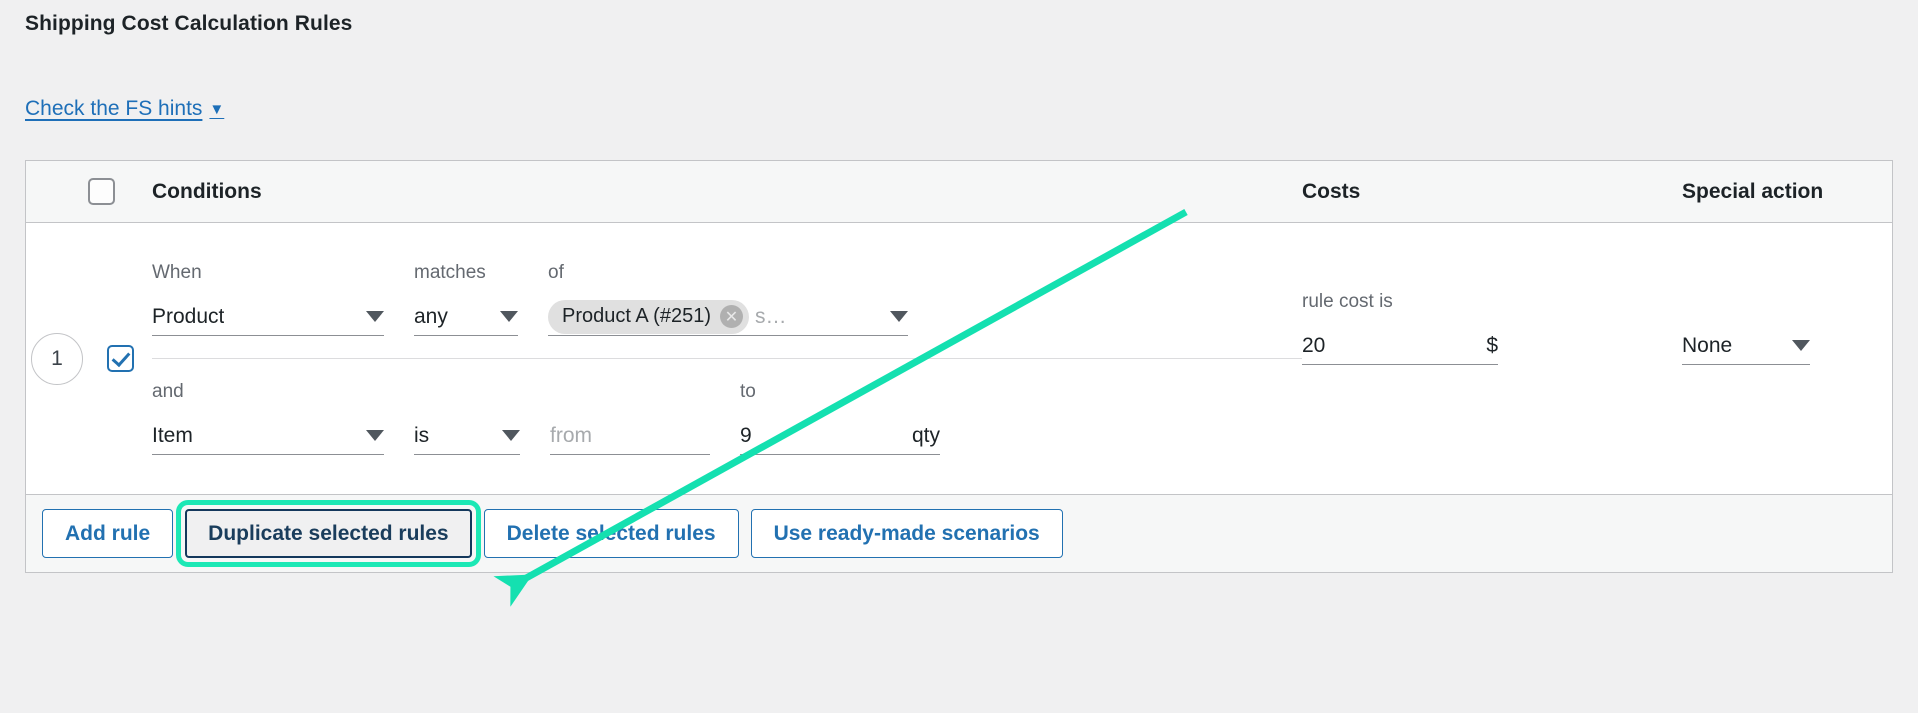 The height and width of the screenshot is (713, 1918). I want to click on range-to-input: 9 qty, so click(840, 436).